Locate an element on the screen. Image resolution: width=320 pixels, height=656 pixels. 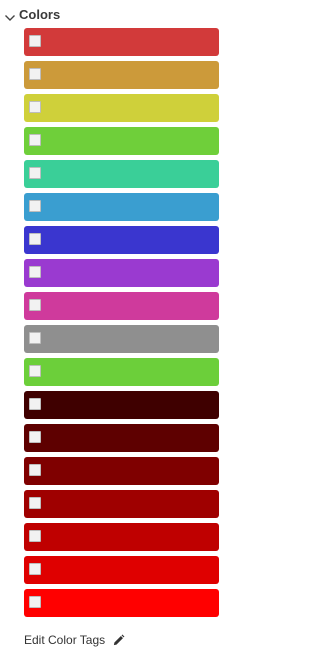
edit-color-tags-label: Edit Color Tags is located at coordinates (65, 640).